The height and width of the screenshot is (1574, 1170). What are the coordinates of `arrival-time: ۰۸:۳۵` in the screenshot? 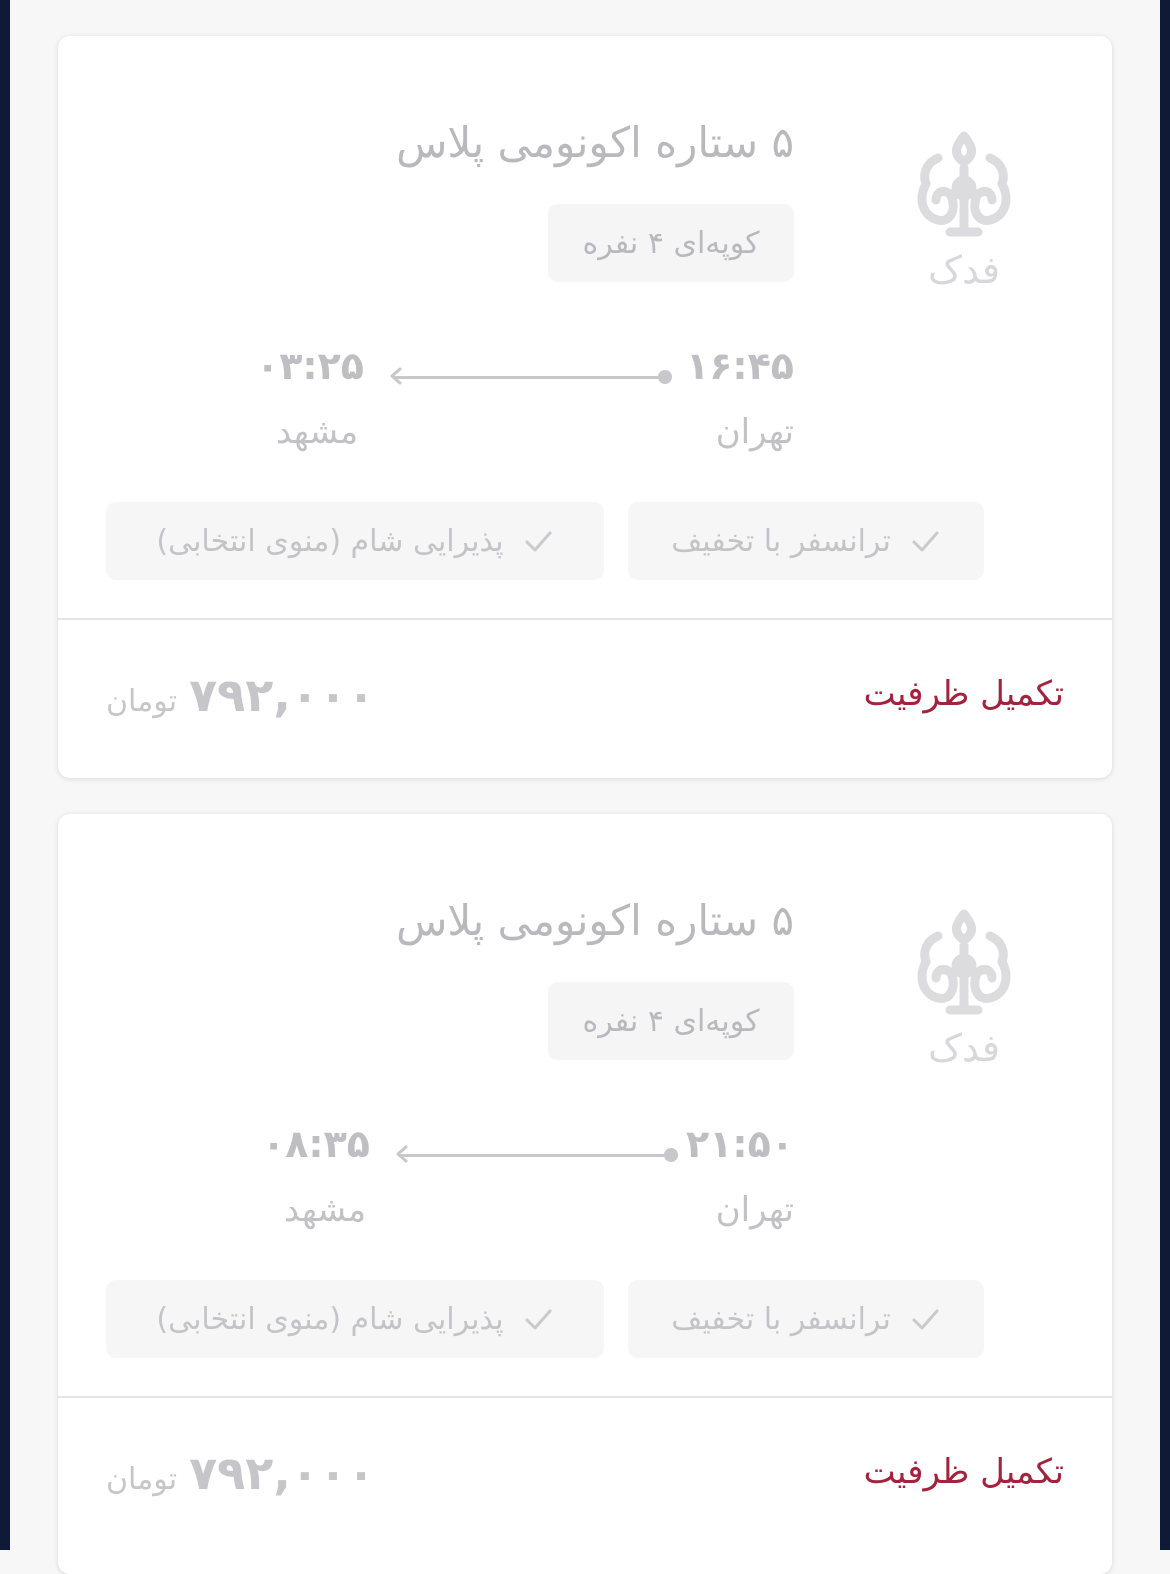 It's located at (316, 1144).